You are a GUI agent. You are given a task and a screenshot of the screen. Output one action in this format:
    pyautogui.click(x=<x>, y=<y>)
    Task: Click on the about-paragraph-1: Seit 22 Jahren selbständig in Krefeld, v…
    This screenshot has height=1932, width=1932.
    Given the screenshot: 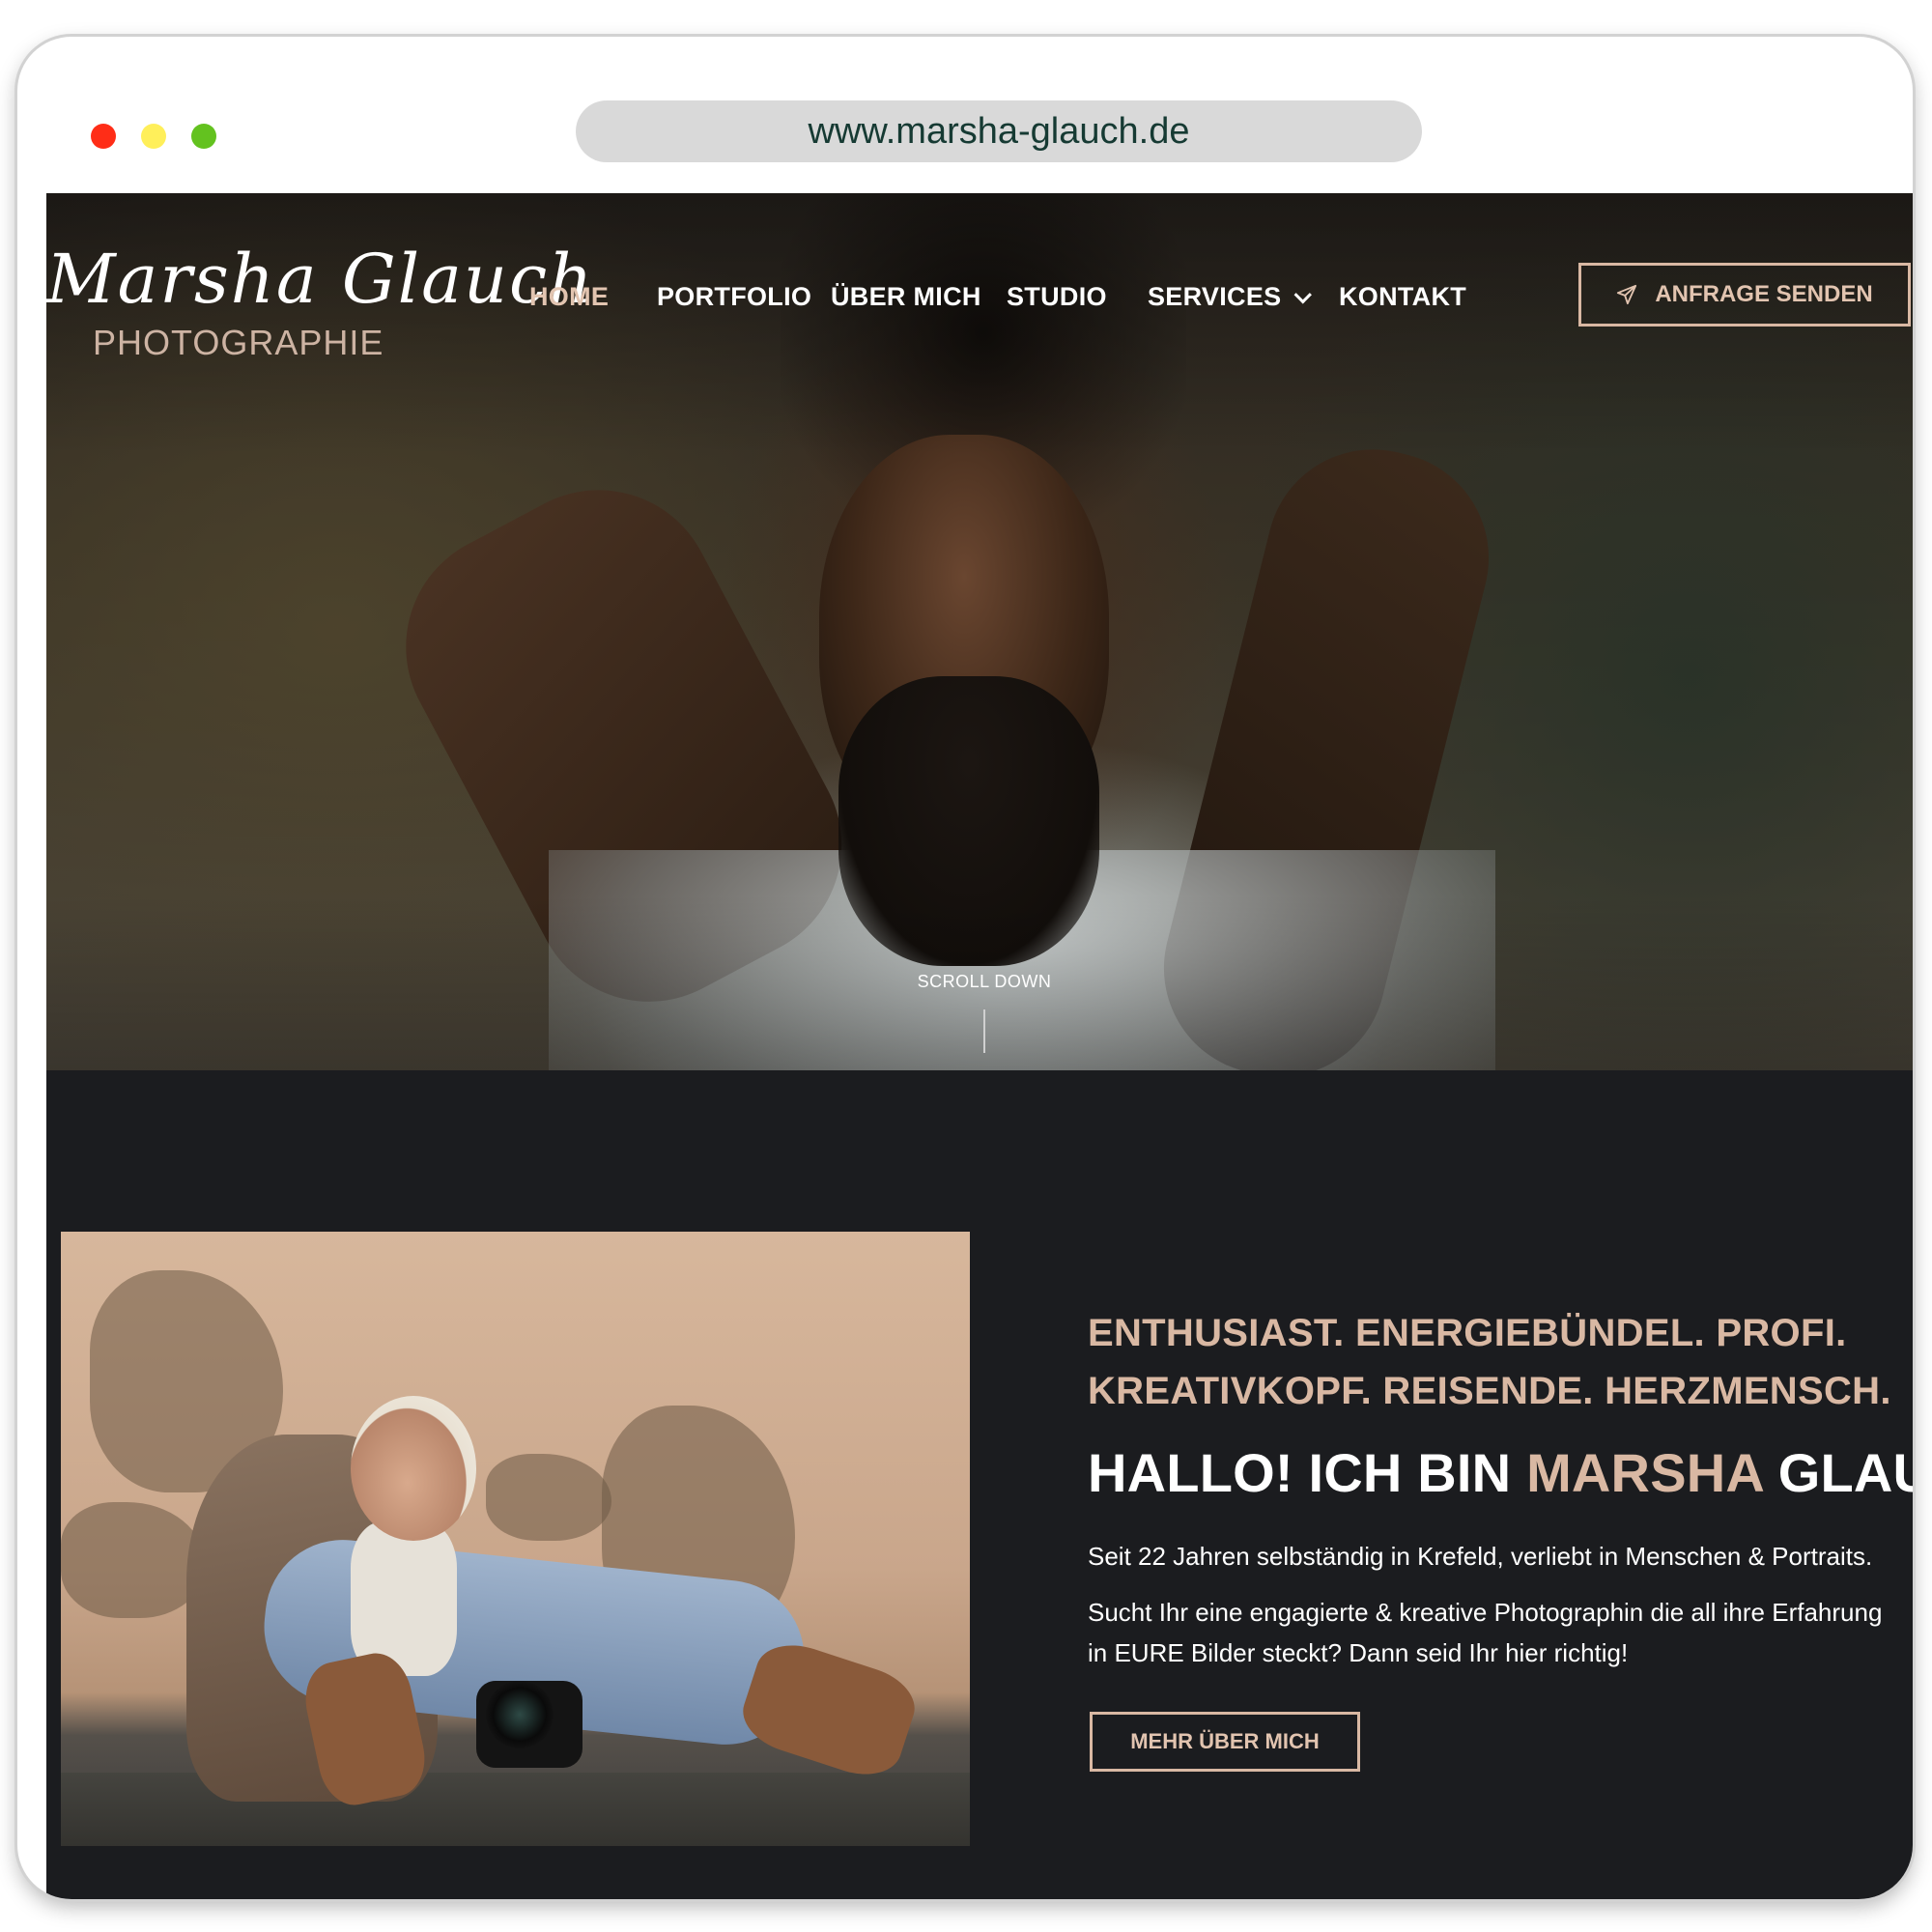 What is the action you would take?
    pyautogui.click(x=1480, y=1556)
    